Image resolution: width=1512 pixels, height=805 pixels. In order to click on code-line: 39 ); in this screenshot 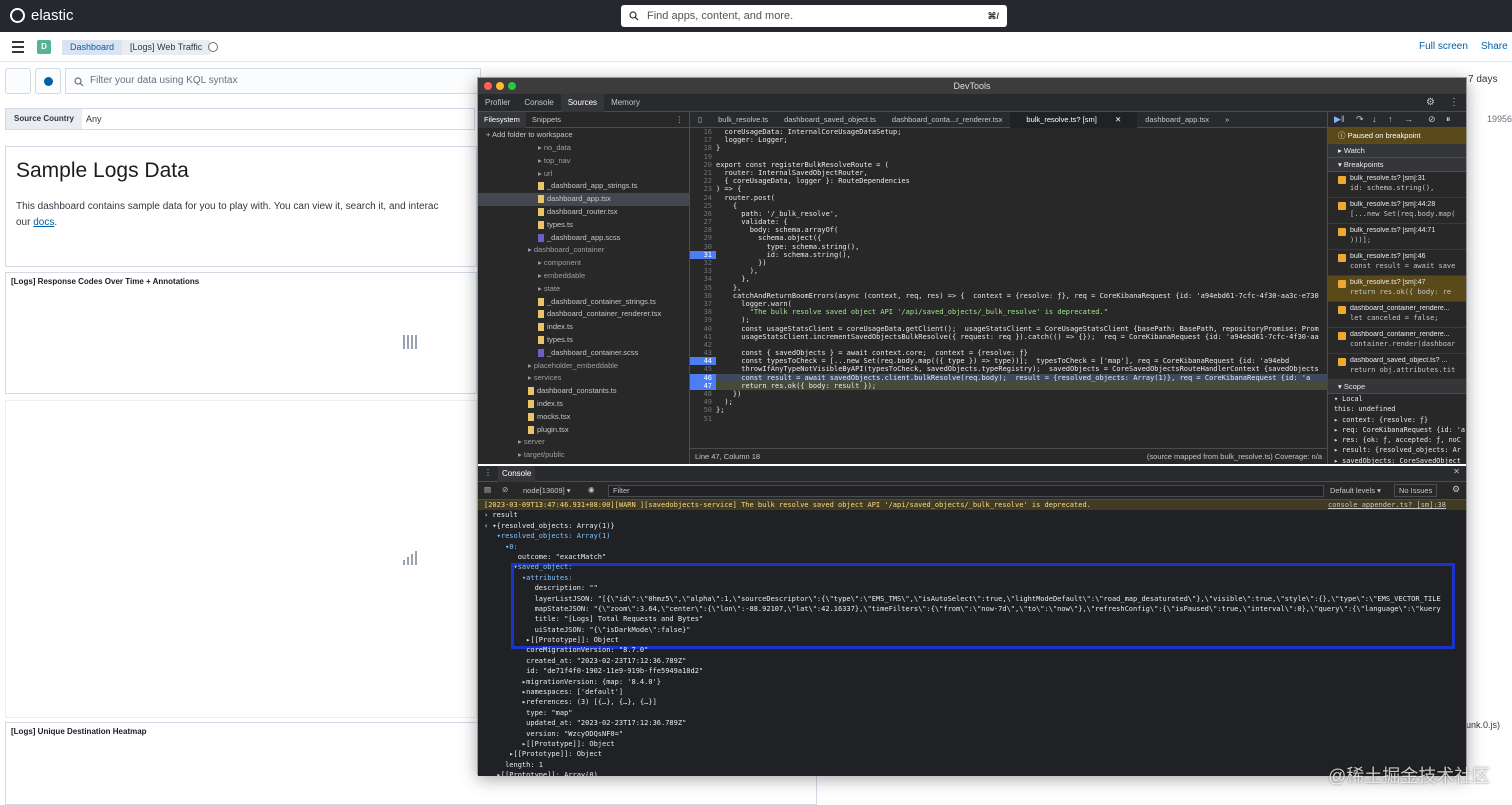, I will do `click(1009, 320)`.